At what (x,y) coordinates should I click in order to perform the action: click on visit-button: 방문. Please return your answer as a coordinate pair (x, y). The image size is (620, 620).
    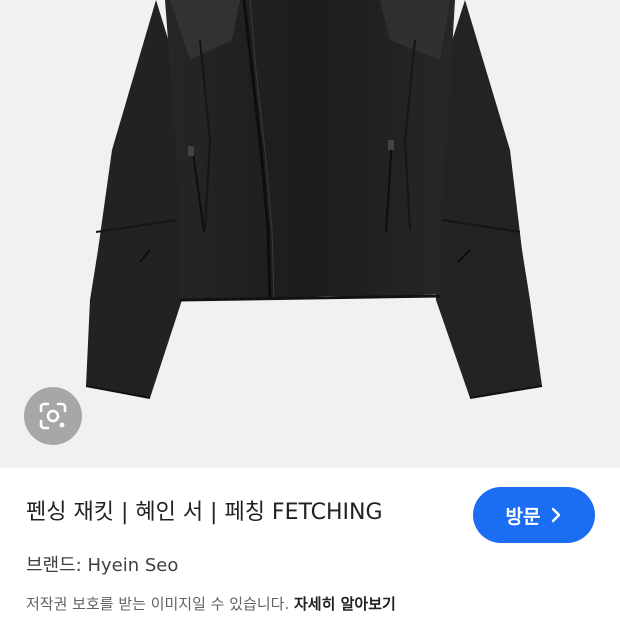
    Looking at the image, I should click on (534, 515).